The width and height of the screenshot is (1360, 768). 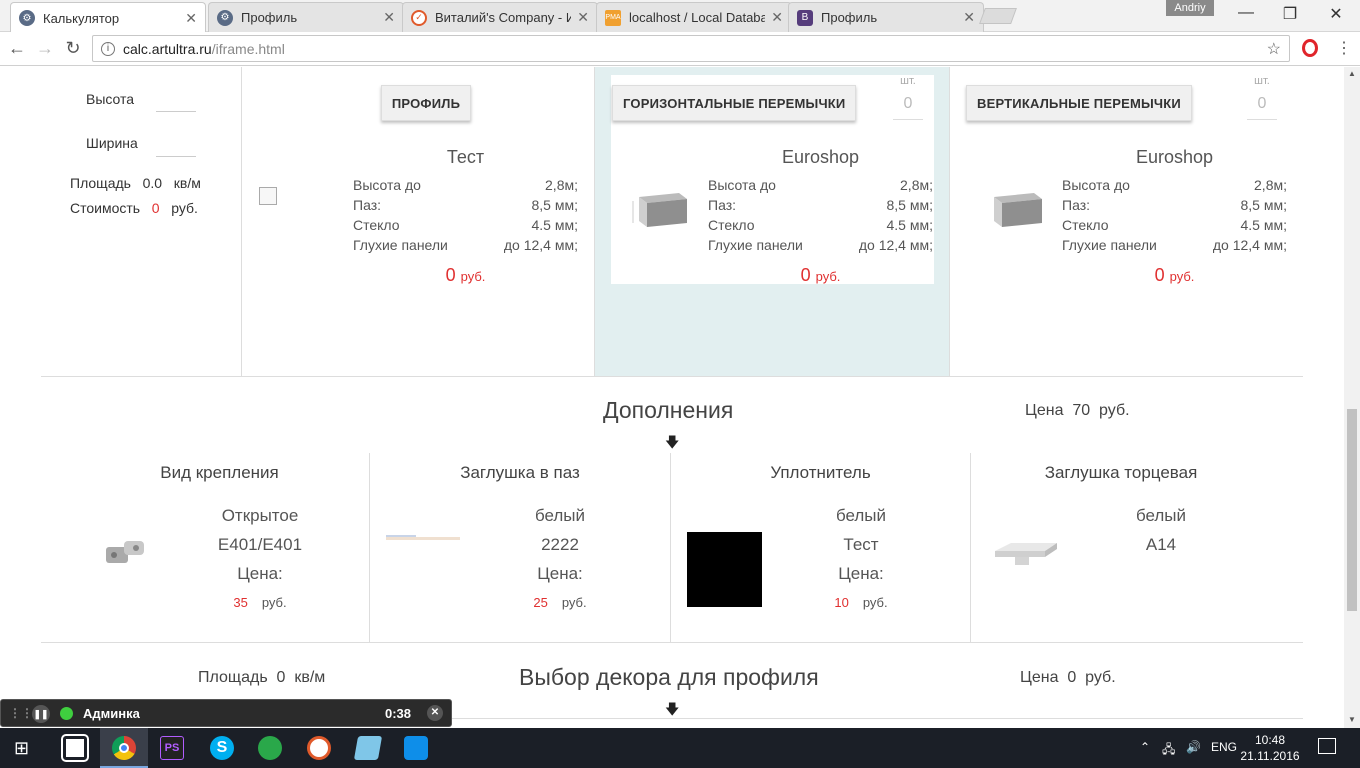 What do you see at coordinates (694, 17) in the screenshot?
I see `tab-phpmyadmin: PMA localhost / Local Databa ✕` at bounding box center [694, 17].